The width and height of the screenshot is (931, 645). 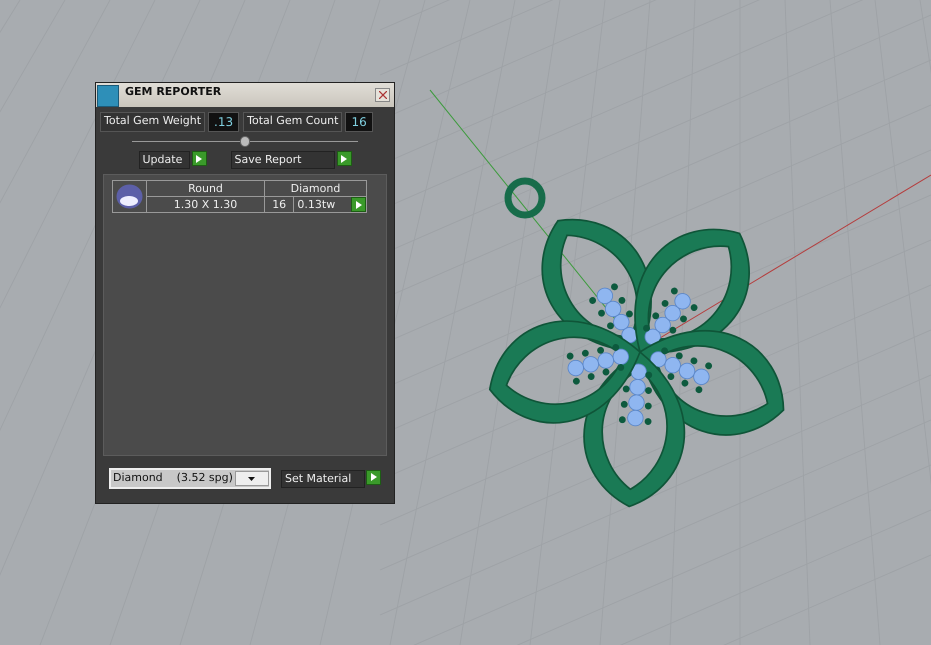 I want to click on gem-material: Diamond, so click(x=315, y=188).